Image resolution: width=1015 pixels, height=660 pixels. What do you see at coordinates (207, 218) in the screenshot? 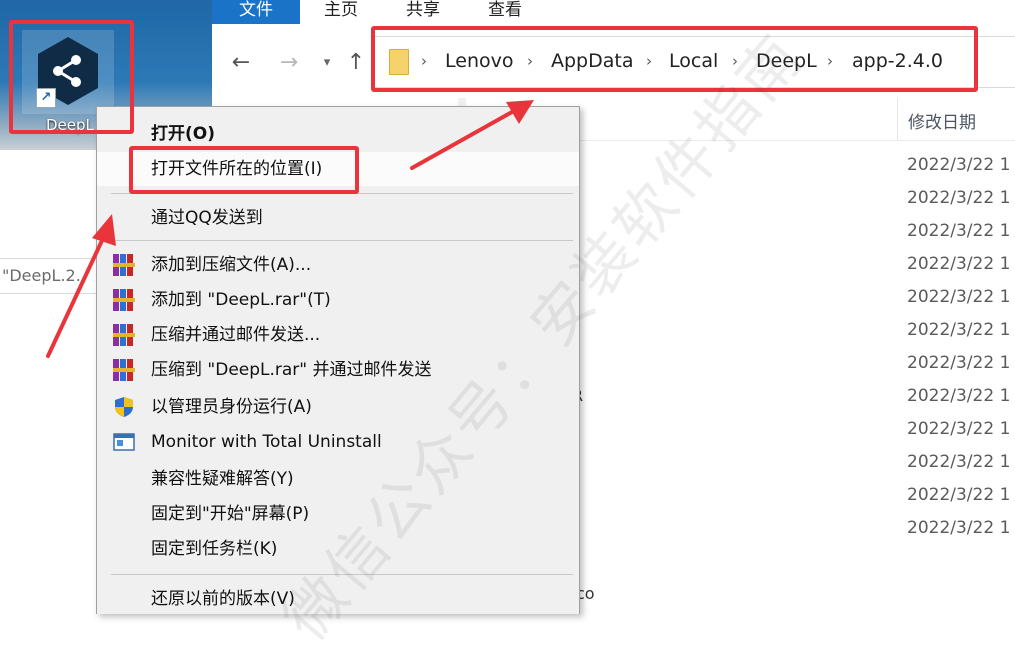
I see `menu-item-label: 通过QQ发送到` at bounding box center [207, 218].